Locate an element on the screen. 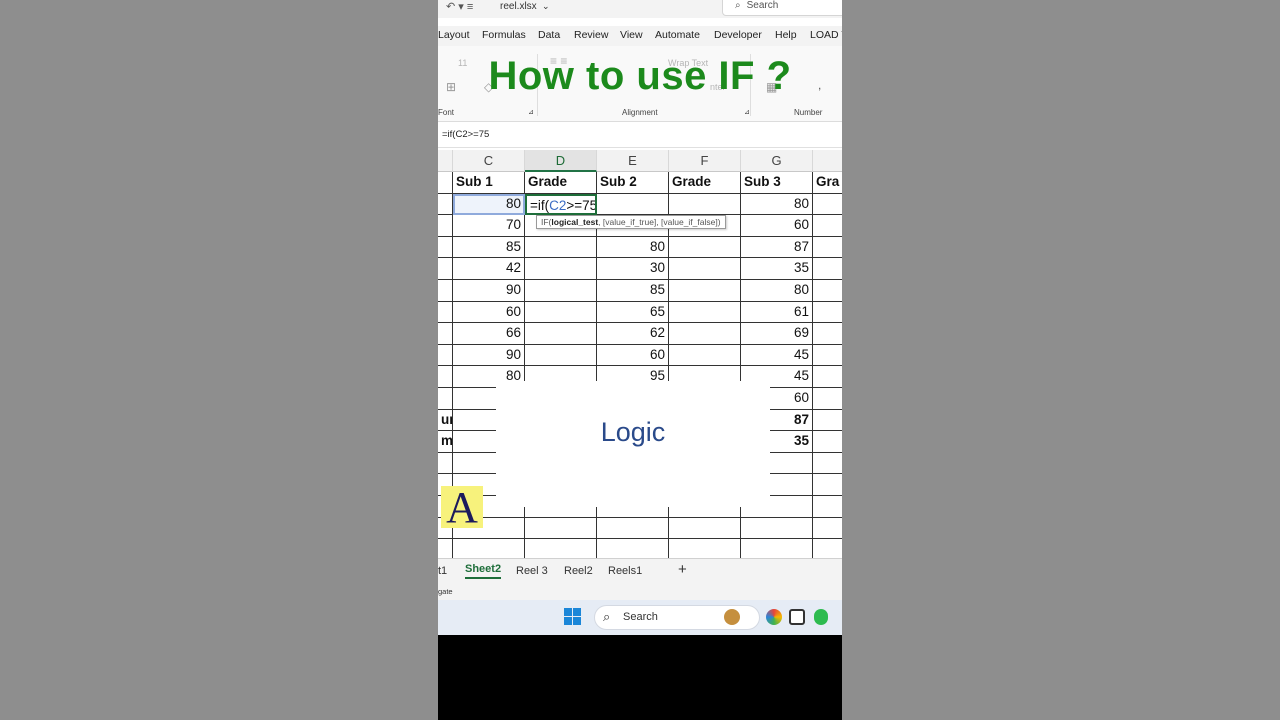 The width and height of the screenshot is (1280, 720). tab-review: Review is located at coordinates (591, 35).